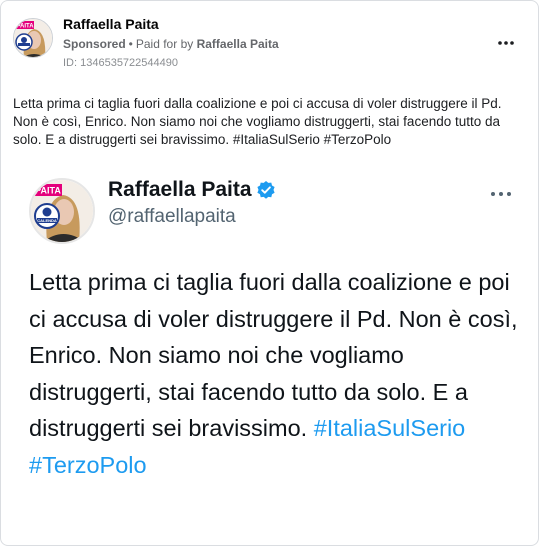  What do you see at coordinates (506, 40) in the screenshot?
I see `more-options-button` at bounding box center [506, 40].